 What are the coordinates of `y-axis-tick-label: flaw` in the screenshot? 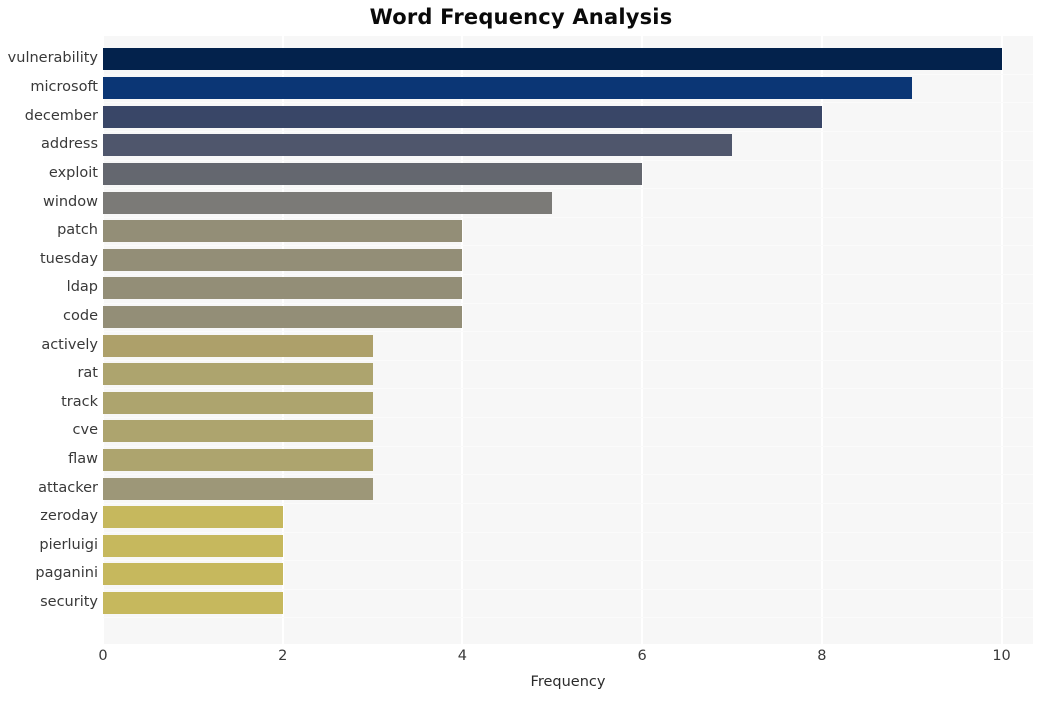 It's located at (83, 459).